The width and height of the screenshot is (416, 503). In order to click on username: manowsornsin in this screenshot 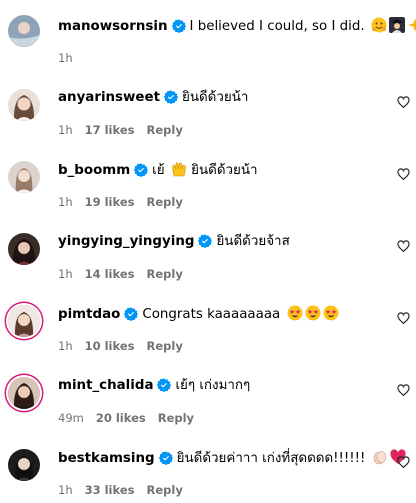, I will do `click(113, 26)`.